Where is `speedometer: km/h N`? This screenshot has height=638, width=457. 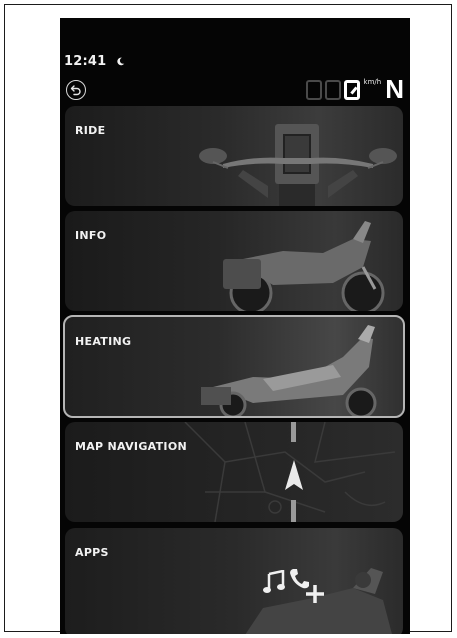 speedometer: km/h N is located at coordinates (354, 89).